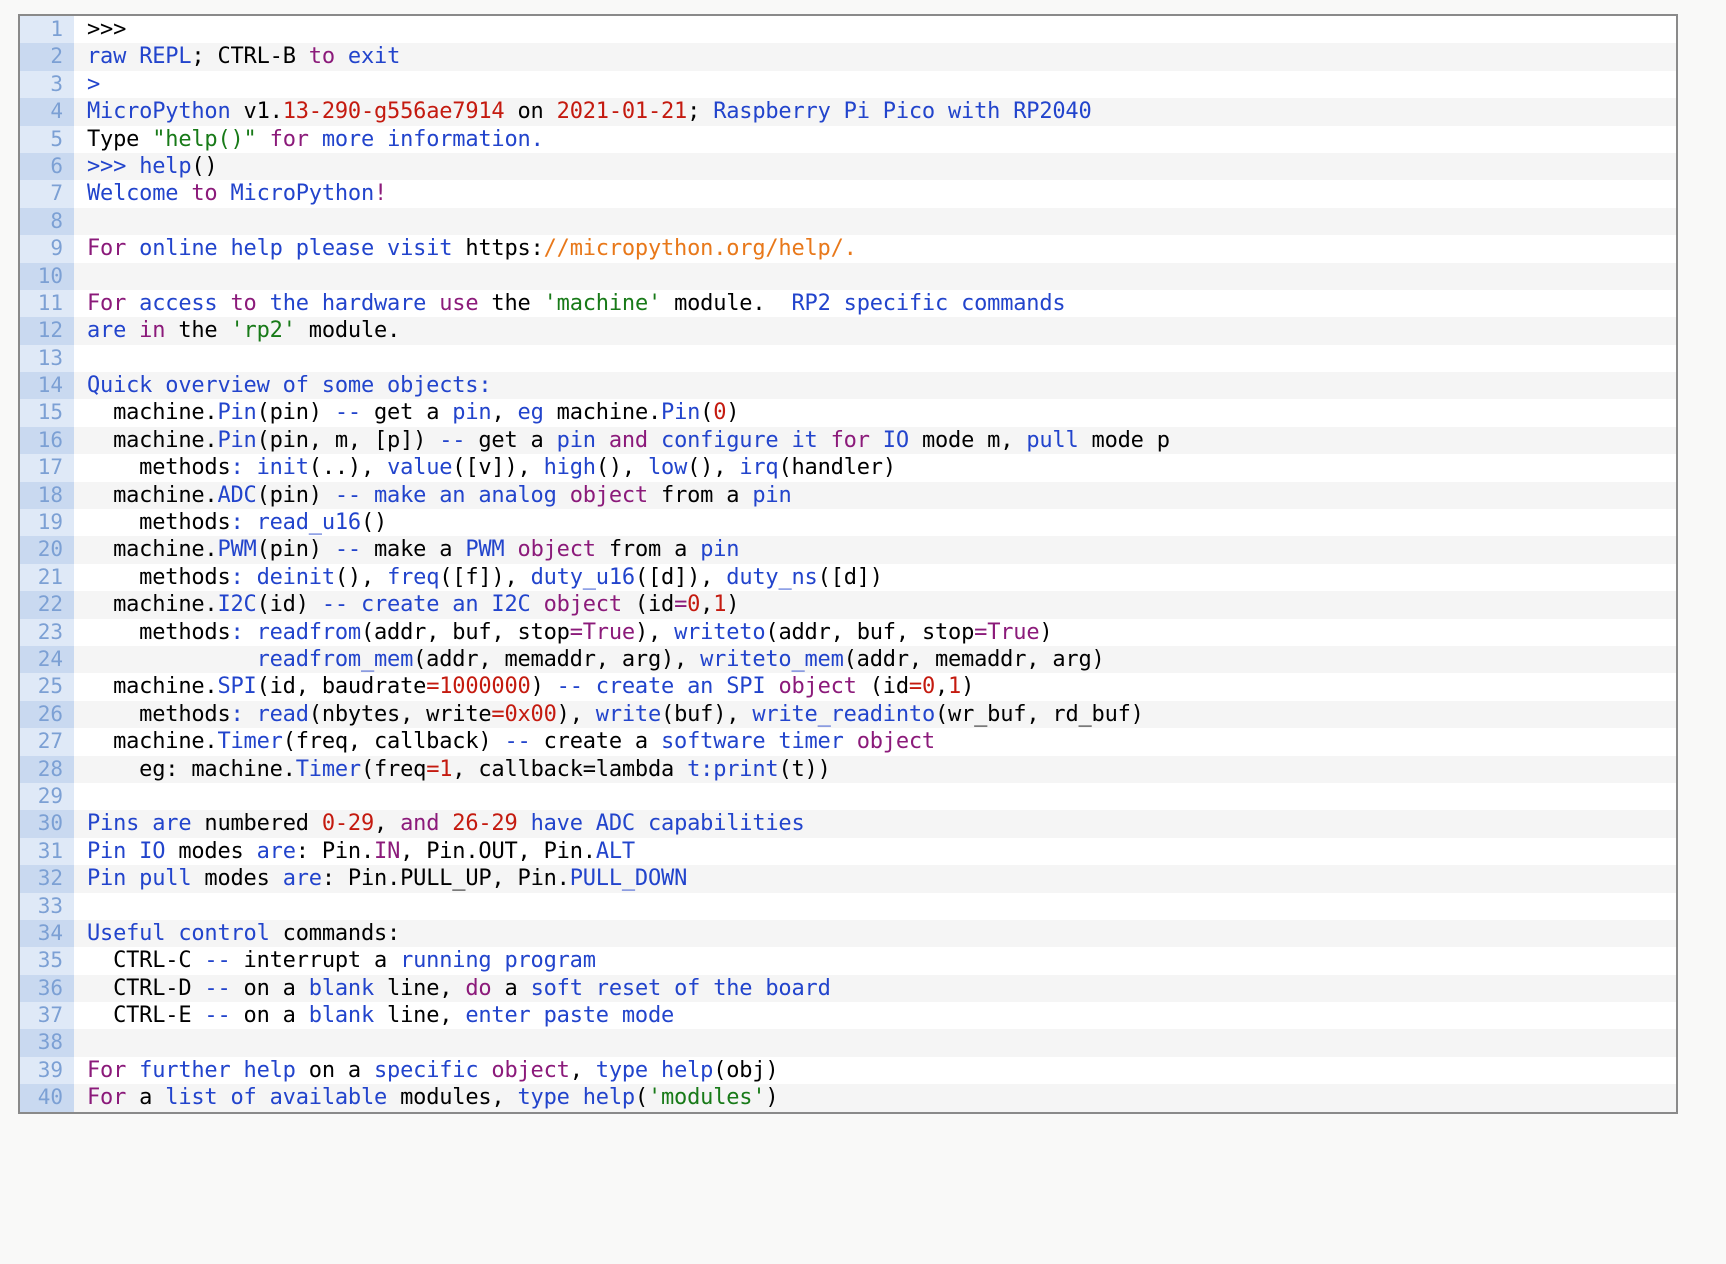  I want to click on token: get a, so click(406, 413).